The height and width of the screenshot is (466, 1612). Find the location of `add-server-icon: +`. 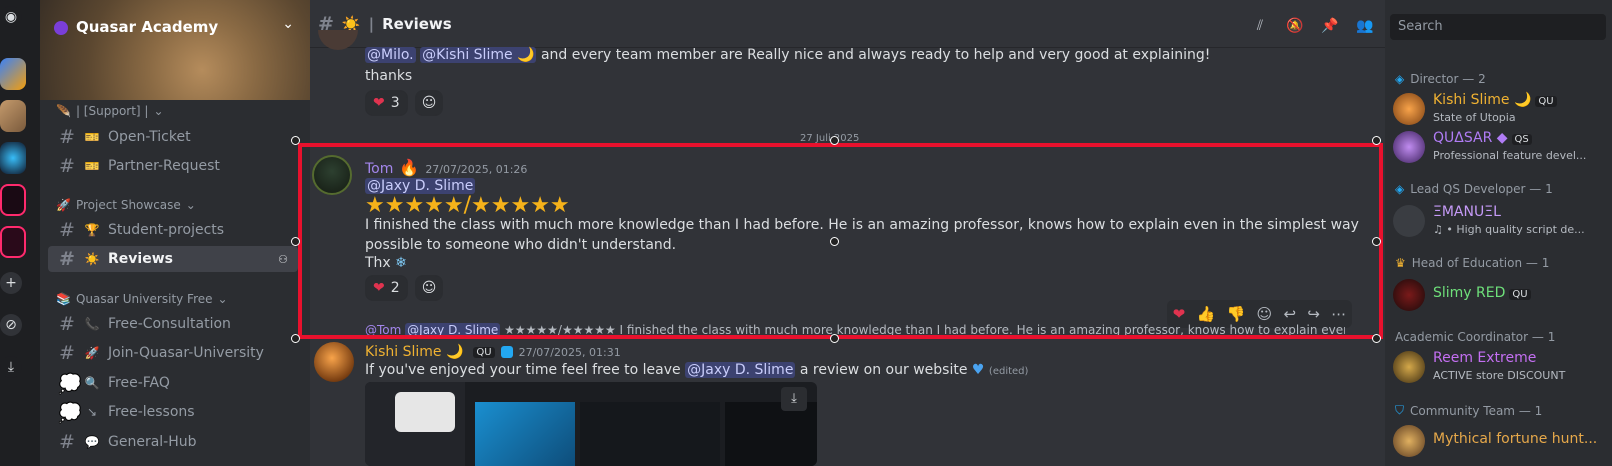

add-server-icon: + is located at coordinates (11, 283).